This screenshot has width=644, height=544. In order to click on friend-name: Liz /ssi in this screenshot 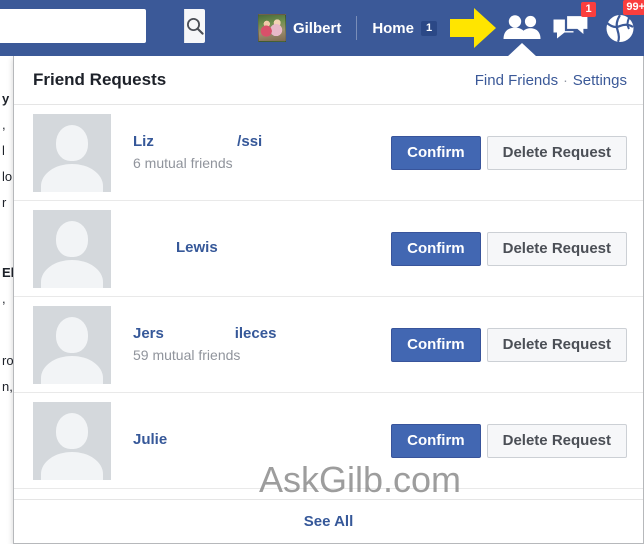, I will do `click(262, 141)`.